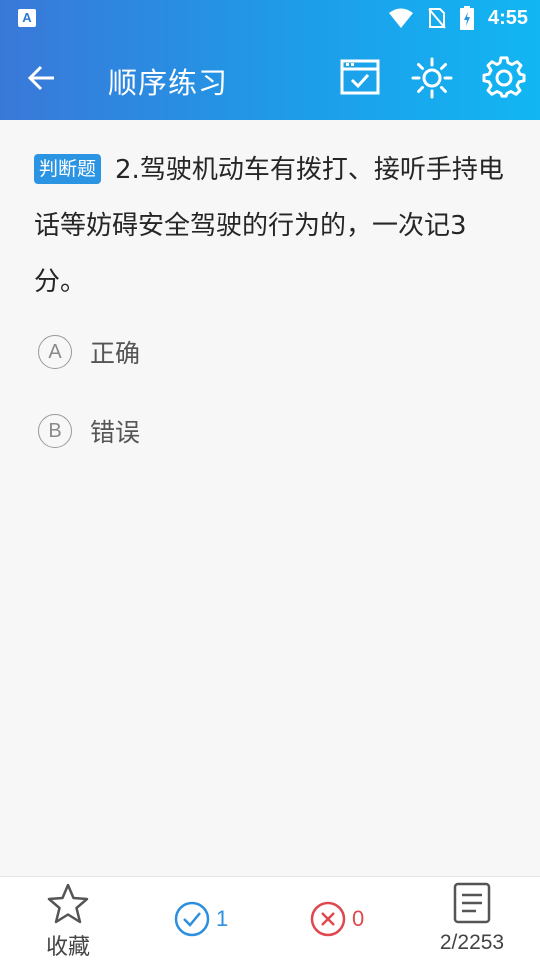 This screenshot has height=961, width=540. I want to click on no-sim-icon, so click(437, 18).